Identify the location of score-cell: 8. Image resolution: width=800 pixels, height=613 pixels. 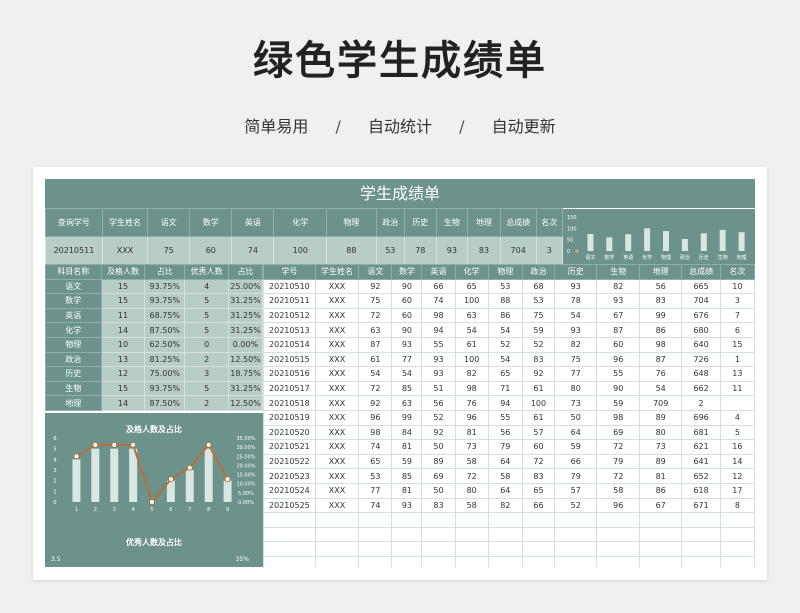
(737, 505).